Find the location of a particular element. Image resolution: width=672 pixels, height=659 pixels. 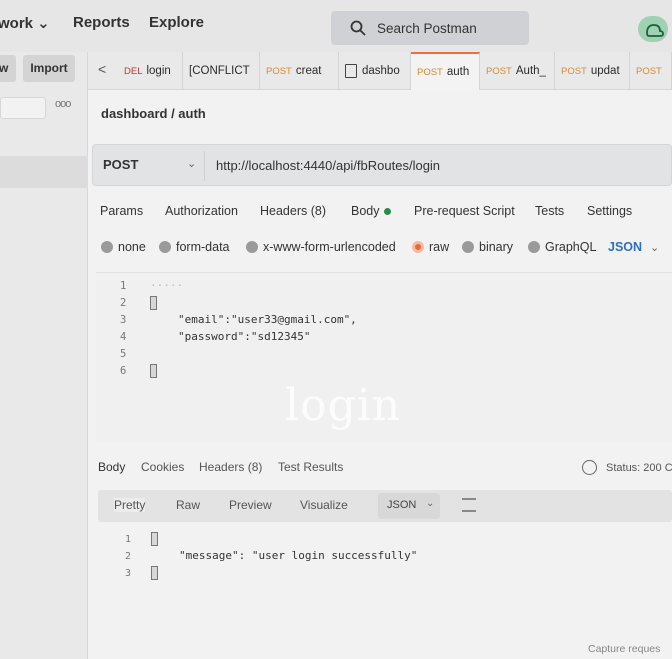

view-raw: Raw is located at coordinates (188, 505).